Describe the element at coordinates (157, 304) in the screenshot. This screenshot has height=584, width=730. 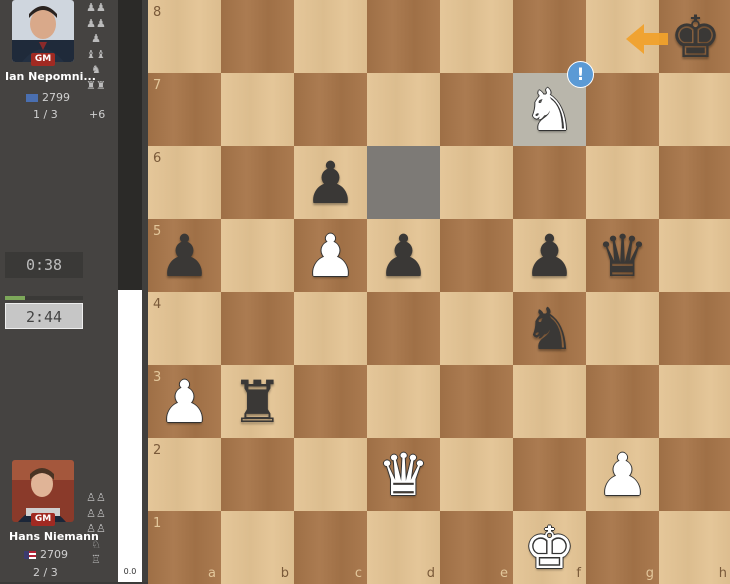
I see `rank-label: 4` at that location.